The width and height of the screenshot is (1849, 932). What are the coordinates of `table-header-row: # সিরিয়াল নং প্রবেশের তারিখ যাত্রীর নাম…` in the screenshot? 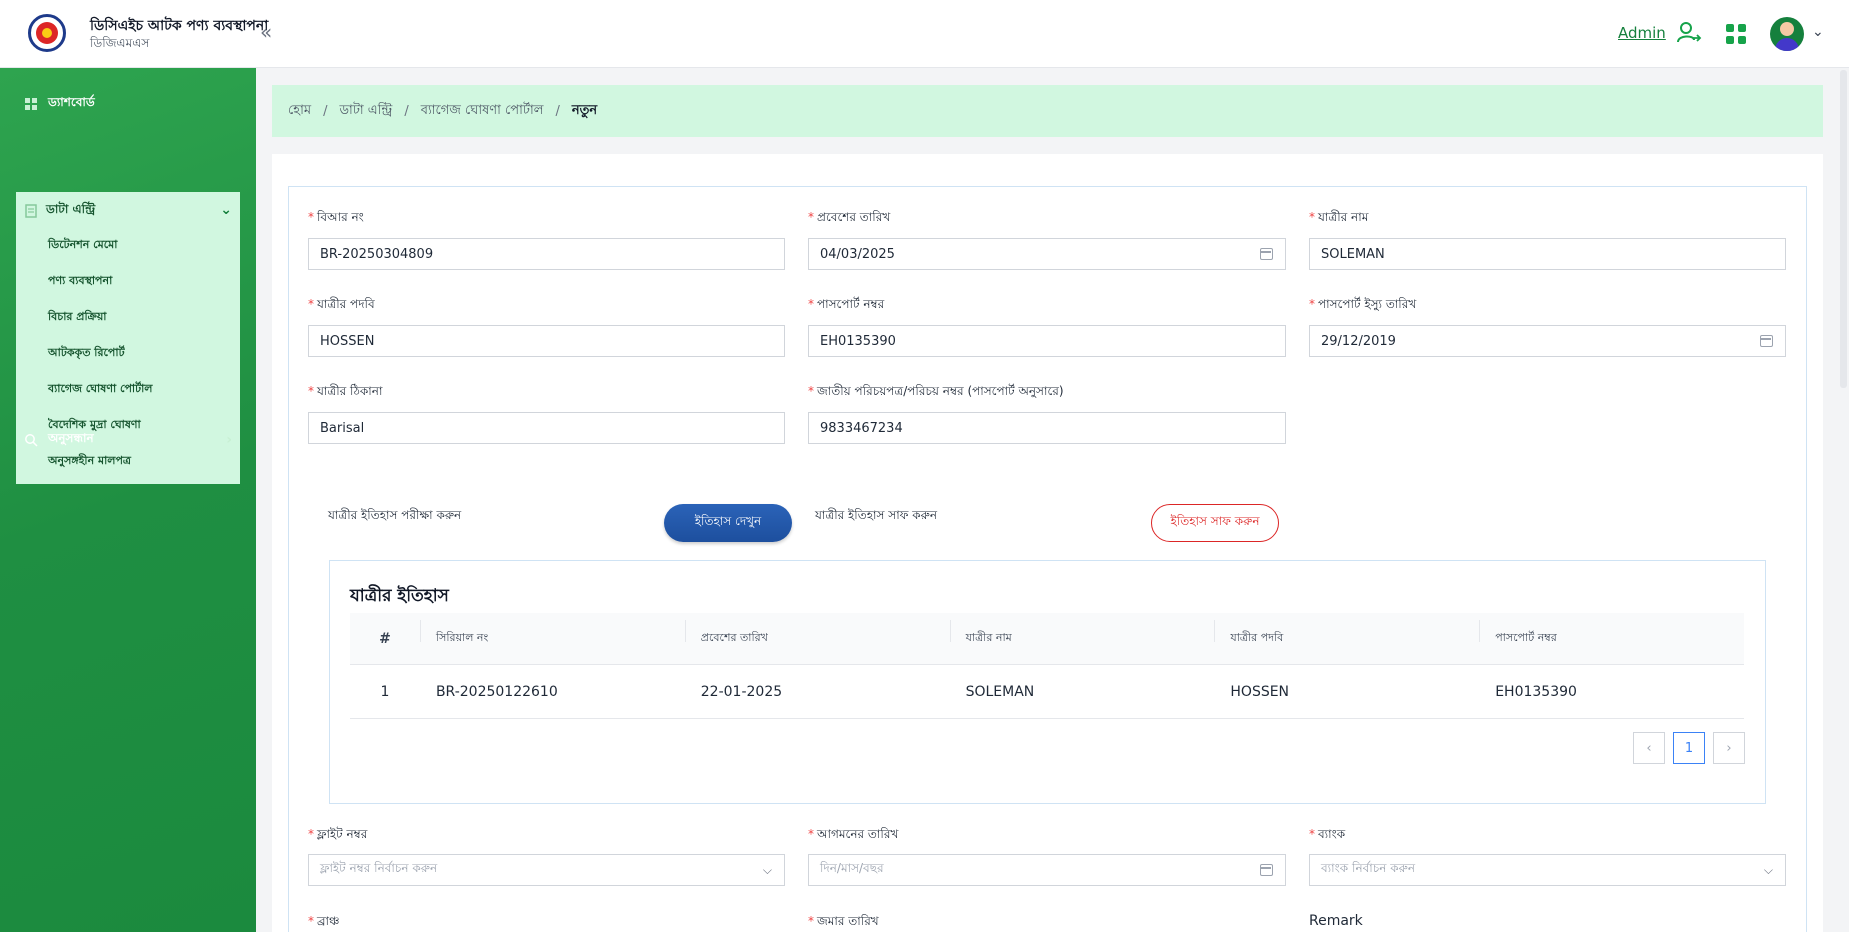 It's located at (1047, 639).